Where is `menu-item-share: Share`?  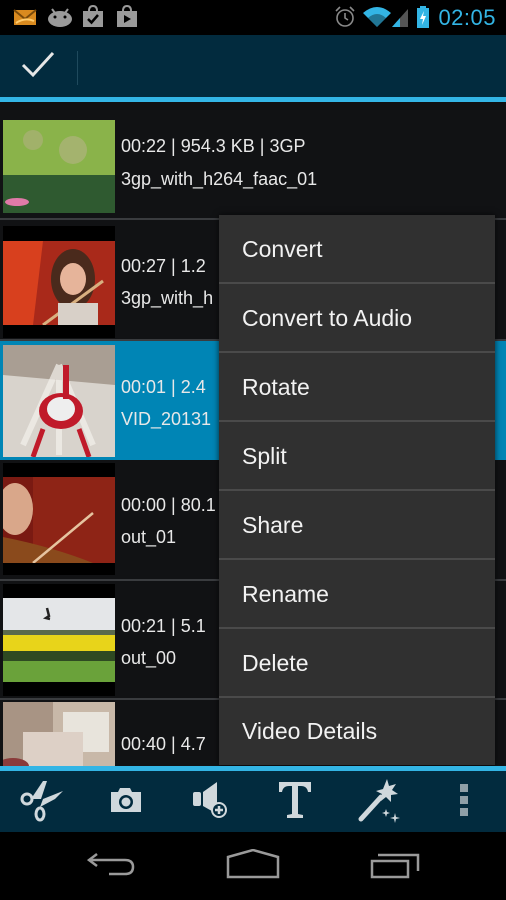
menu-item-share: Share is located at coordinates (357, 525).